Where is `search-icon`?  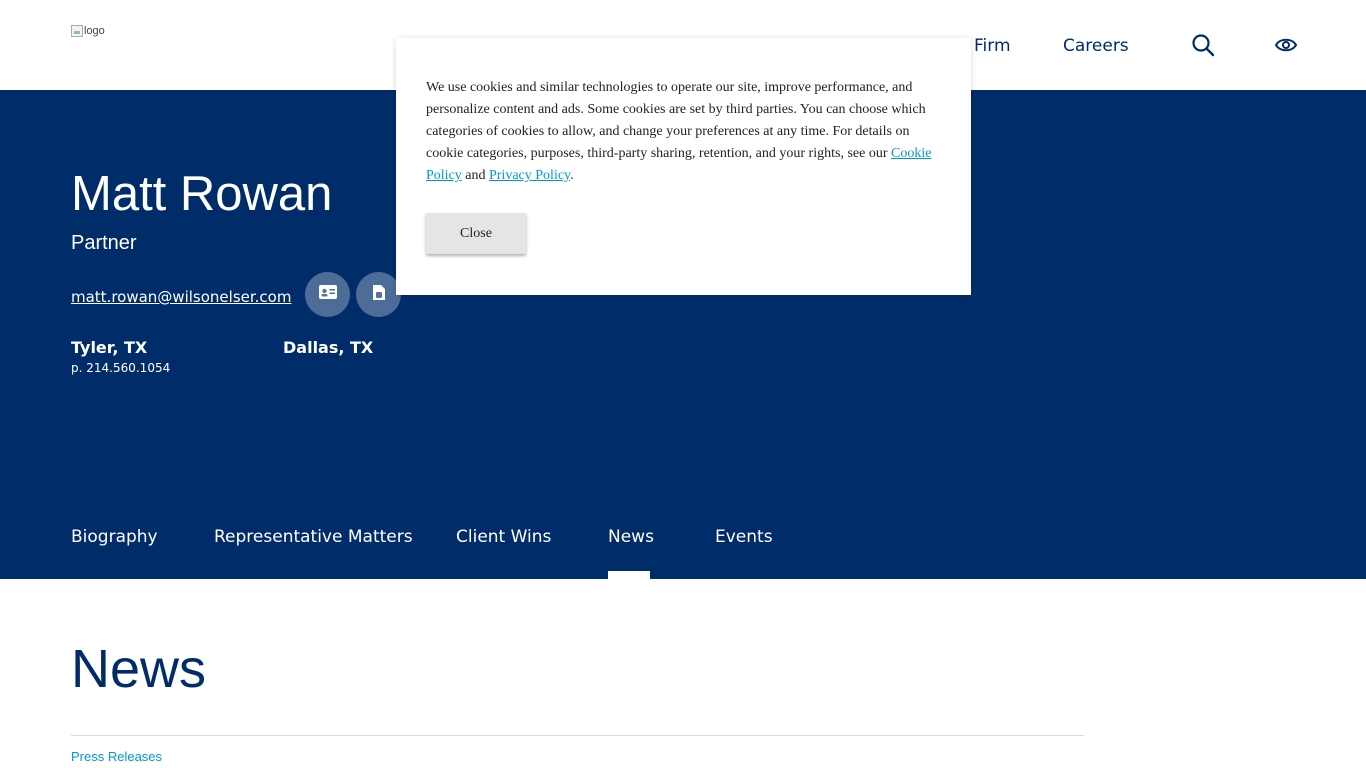 search-icon is located at coordinates (1203, 45).